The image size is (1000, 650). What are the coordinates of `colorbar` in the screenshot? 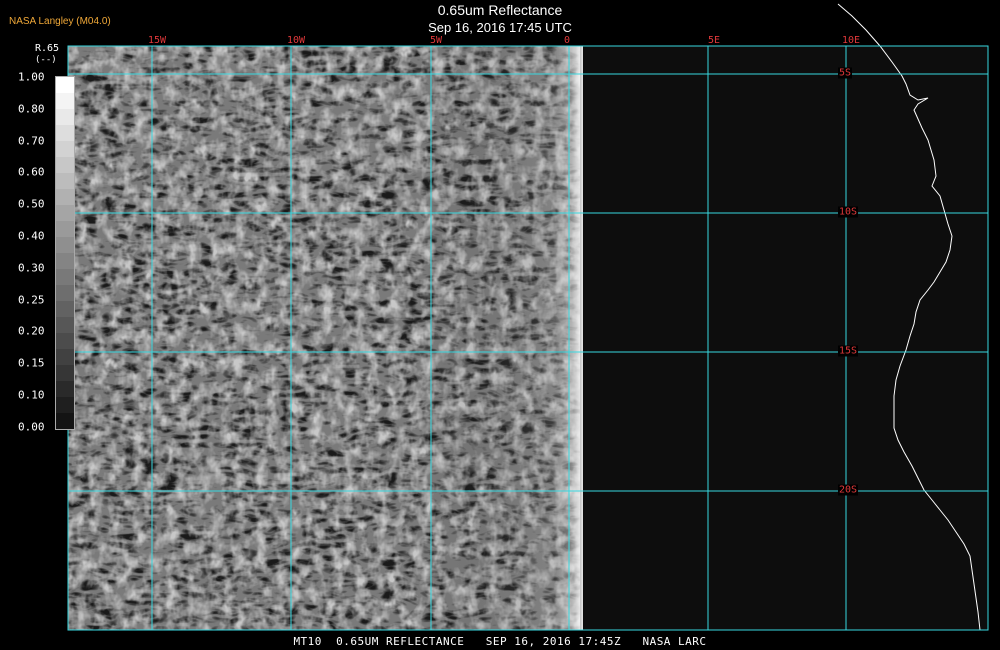 It's located at (65, 253).